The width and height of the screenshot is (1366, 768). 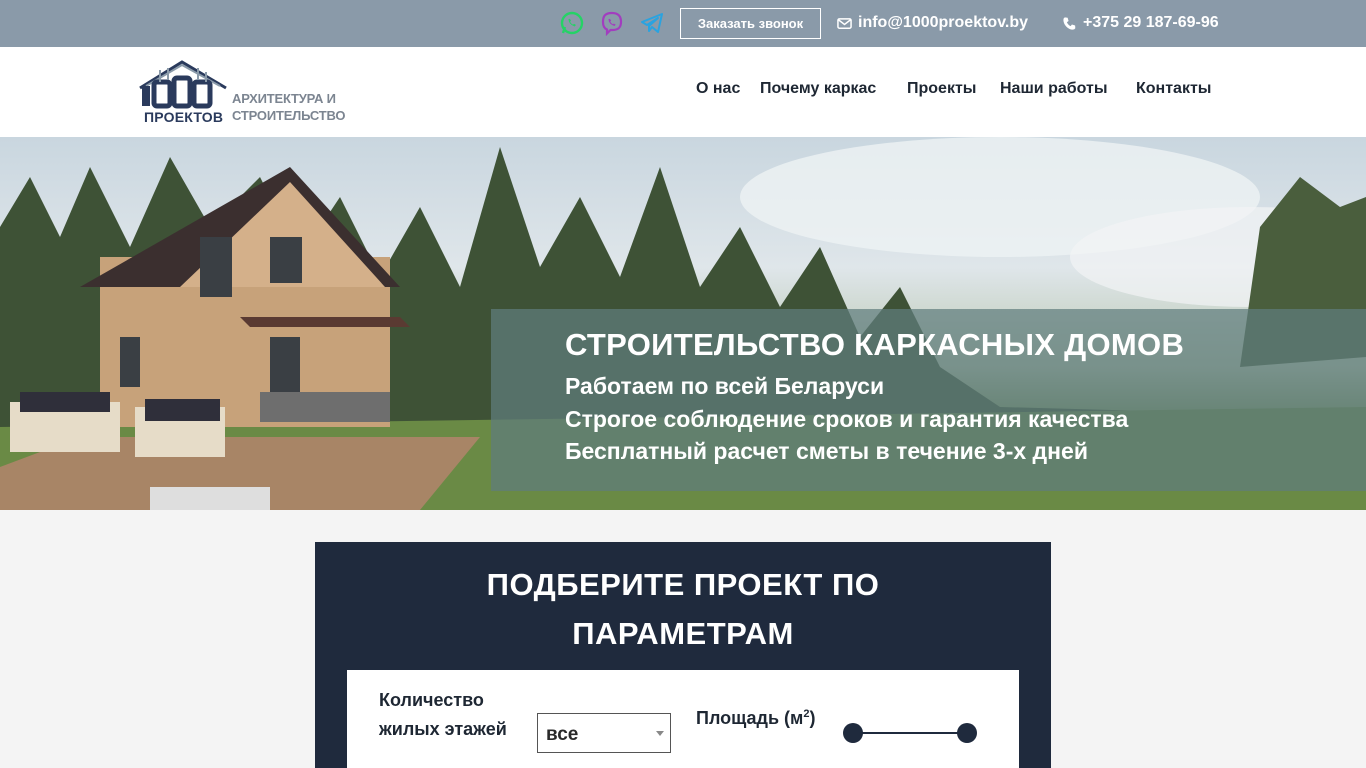 I want to click on nav-item-why-frame: Почему каркас, so click(x=818, y=89).